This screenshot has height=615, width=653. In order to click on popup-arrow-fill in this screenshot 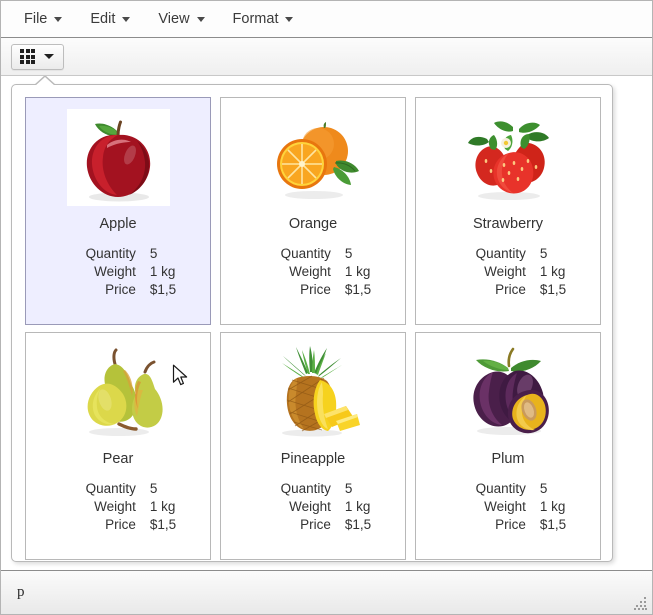, I will do `click(45, 81)`.